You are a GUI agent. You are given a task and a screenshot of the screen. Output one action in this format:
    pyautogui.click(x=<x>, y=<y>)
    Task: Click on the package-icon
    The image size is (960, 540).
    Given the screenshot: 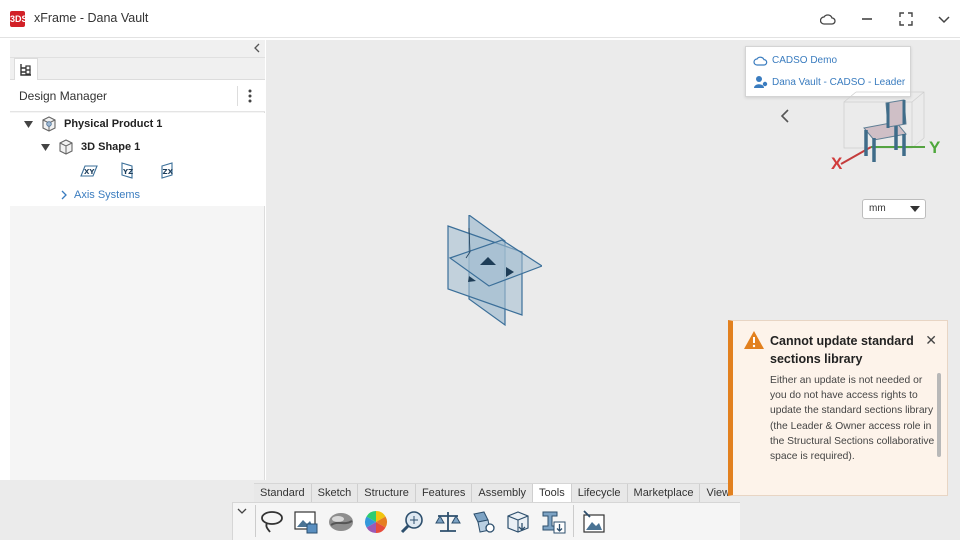 What is the action you would take?
    pyautogui.click(x=518, y=522)
    